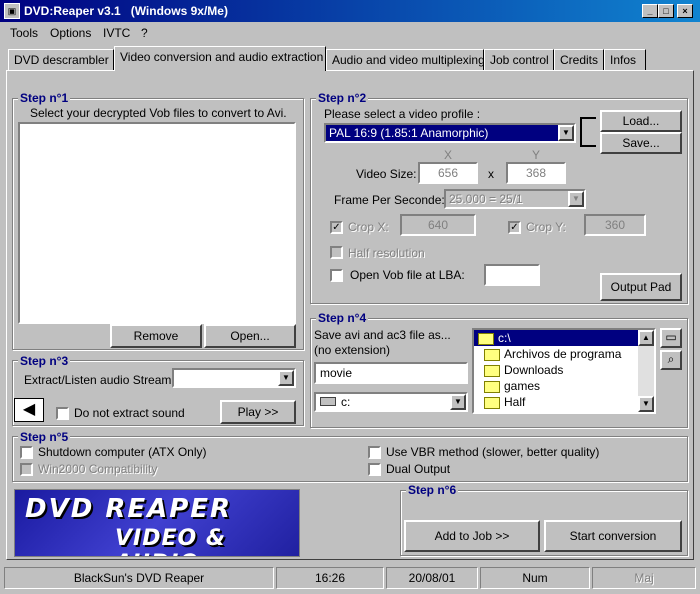 This screenshot has width=700, height=594. I want to click on fps-value: 25.000 = 25/1, so click(486, 199).